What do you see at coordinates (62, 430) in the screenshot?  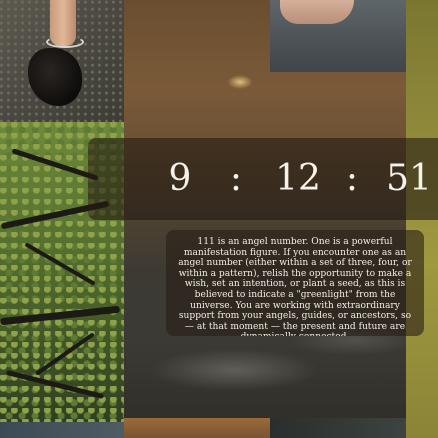 I see `bottom-left-photo` at bounding box center [62, 430].